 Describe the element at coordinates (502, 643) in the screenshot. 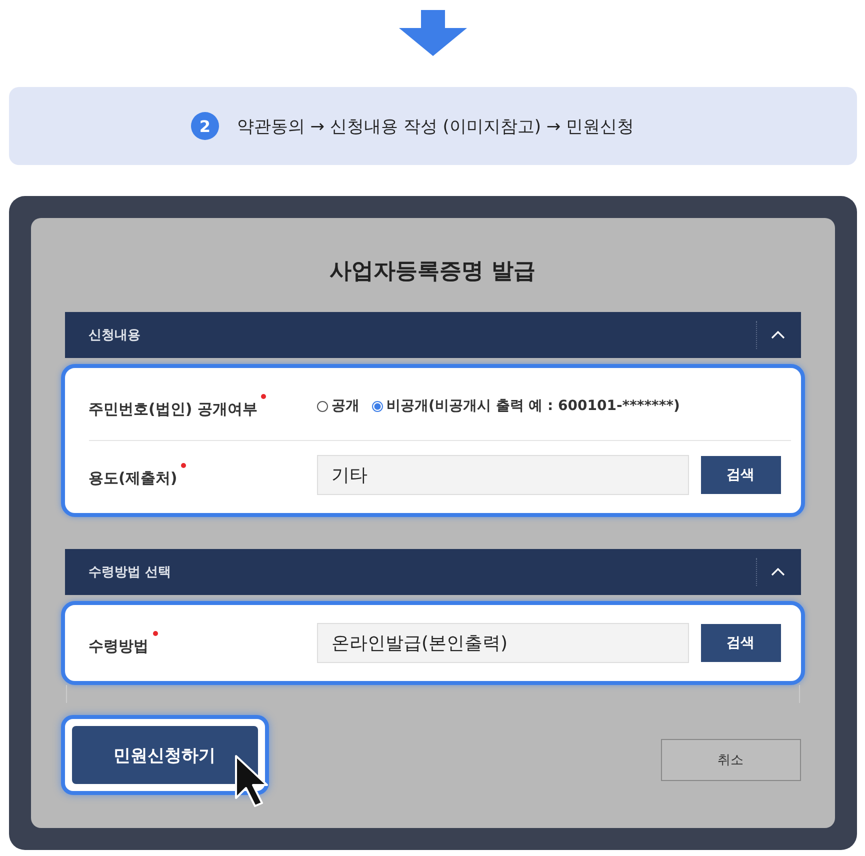

I see `input-field: 온라인발급(본인출력)` at that location.